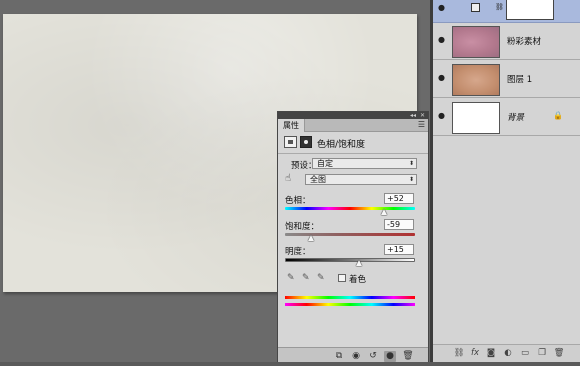 This screenshot has height=366, width=580. Describe the element at coordinates (356, 356) in the screenshot. I see `view-previous-icon: ◉` at that location.